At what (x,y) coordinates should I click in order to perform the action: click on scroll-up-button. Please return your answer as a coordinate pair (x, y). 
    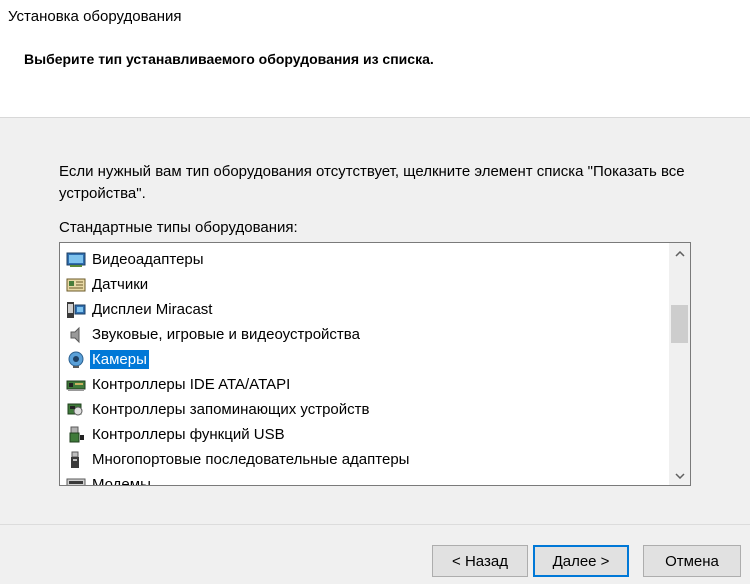
    Looking at the image, I should click on (679, 253).